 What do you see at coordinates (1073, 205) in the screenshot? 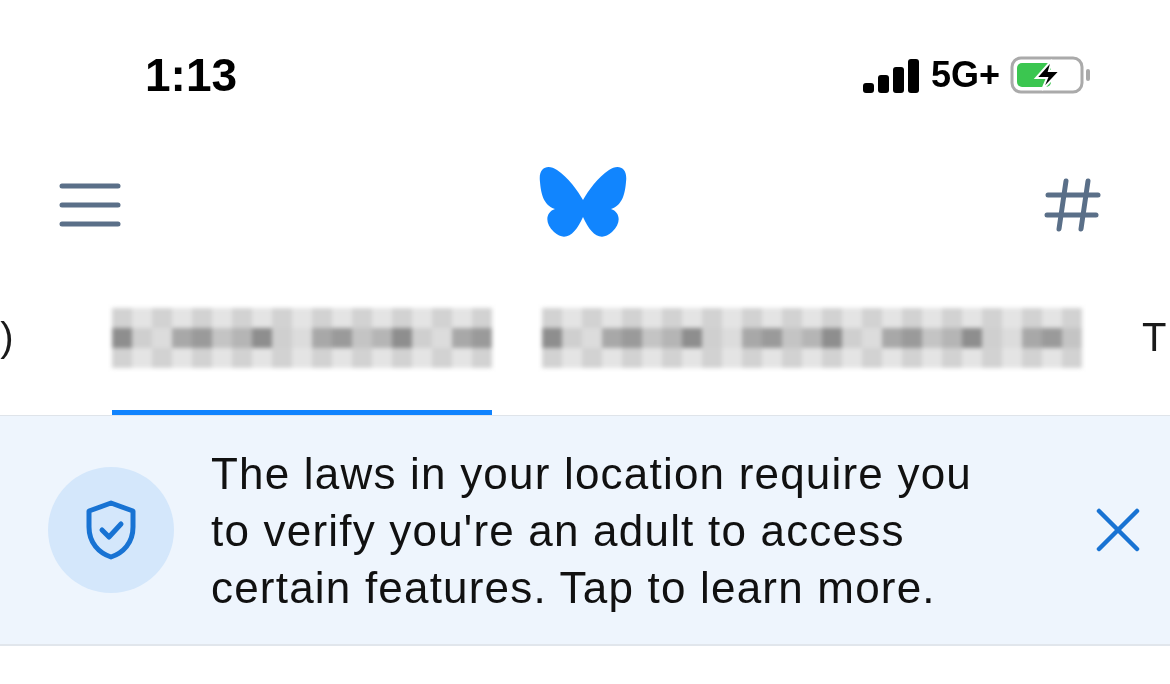
I see `hashtag-icon` at bounding box center [1073, 205].